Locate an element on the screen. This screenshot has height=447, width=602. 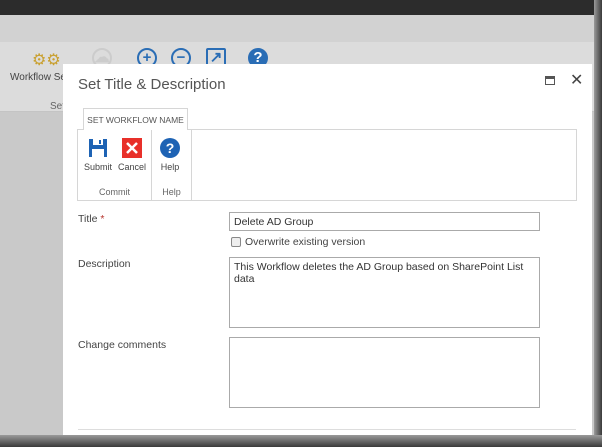
cancel-label: Cancel is located at coordinates (132, 167).